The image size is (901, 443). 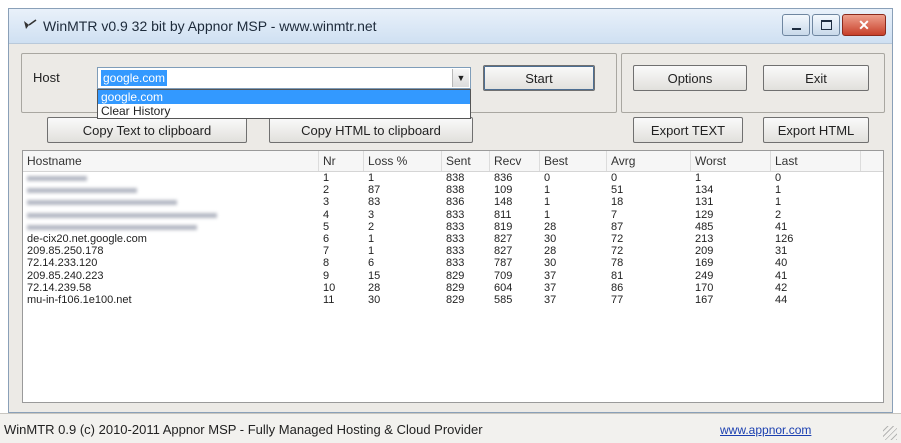 What do you see at coordinates (503, 299) in the screenshot?
I see `cell-recv: 585` at bounding box center [503, 299].